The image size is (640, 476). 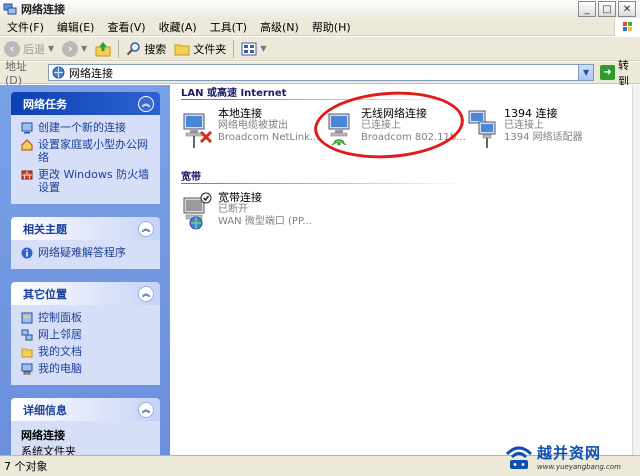 I want to click on place-label: 控制面板, so click(x=60, y=317).